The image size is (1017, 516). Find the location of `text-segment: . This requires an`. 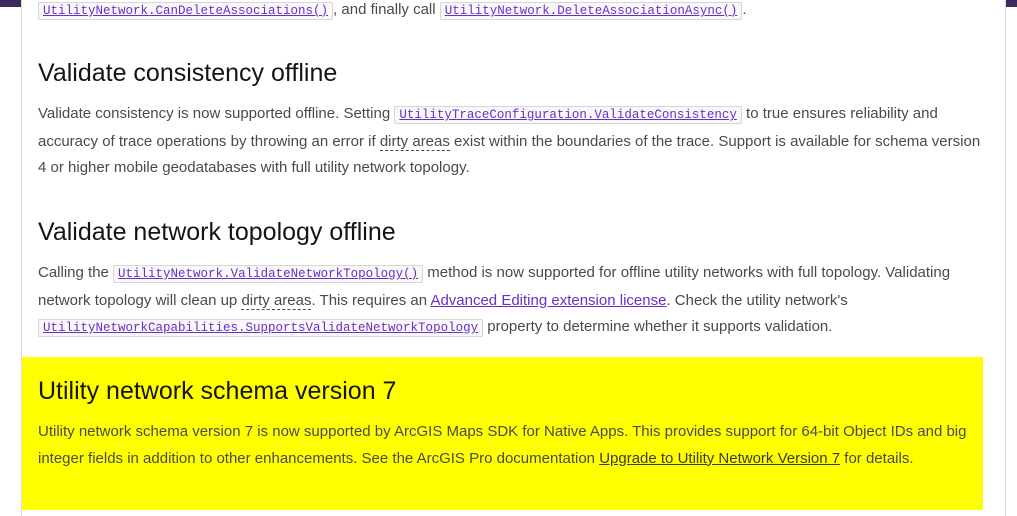

text-segment: . This requires an is located at coordinates (371, 300).